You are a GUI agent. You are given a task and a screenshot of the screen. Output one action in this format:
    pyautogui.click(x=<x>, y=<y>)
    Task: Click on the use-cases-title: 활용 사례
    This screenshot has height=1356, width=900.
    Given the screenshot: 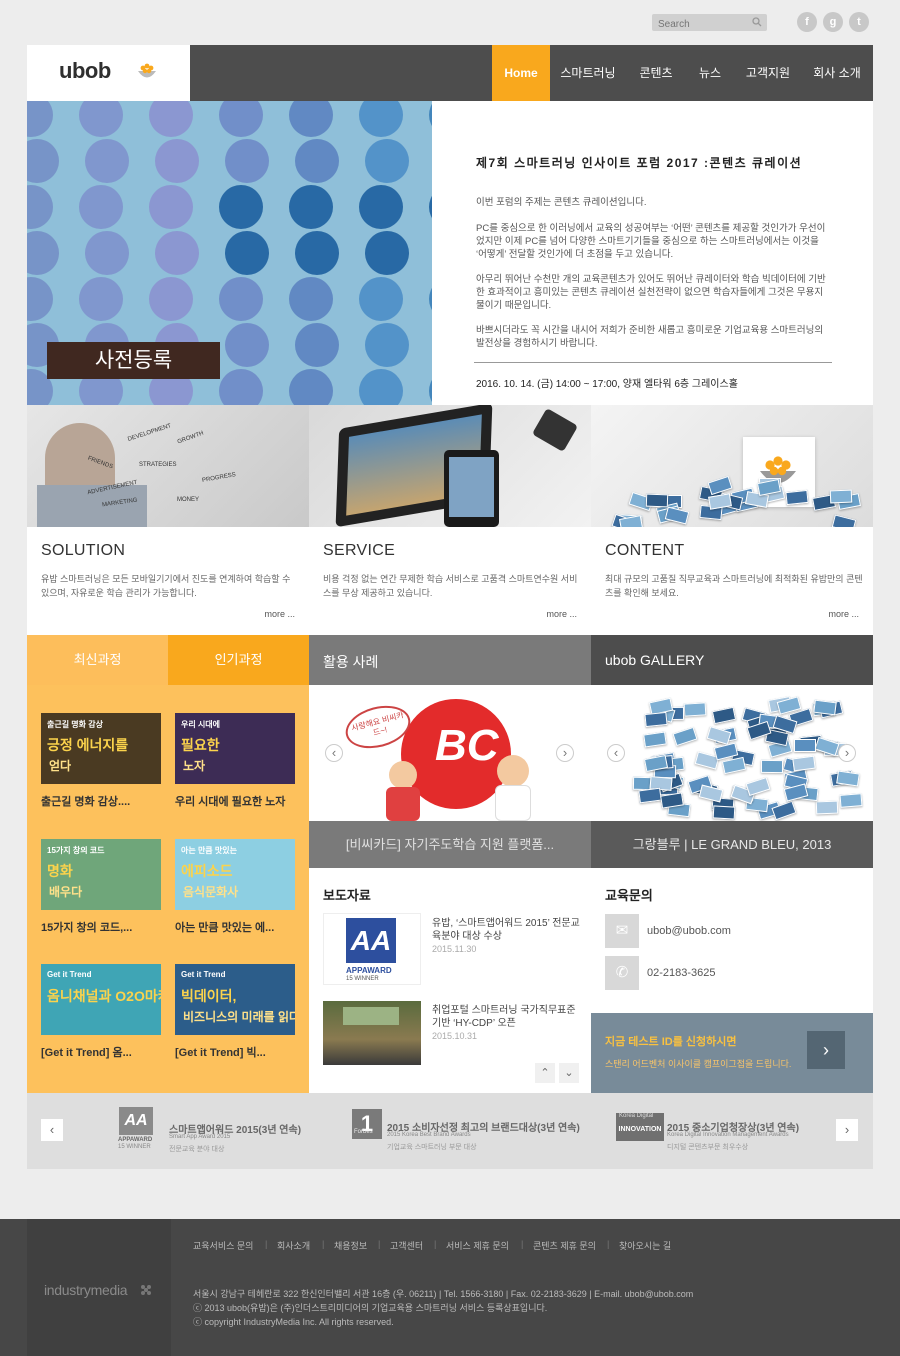 What is the action you would take?
    pyautogui.click(x=351, y=662)
    